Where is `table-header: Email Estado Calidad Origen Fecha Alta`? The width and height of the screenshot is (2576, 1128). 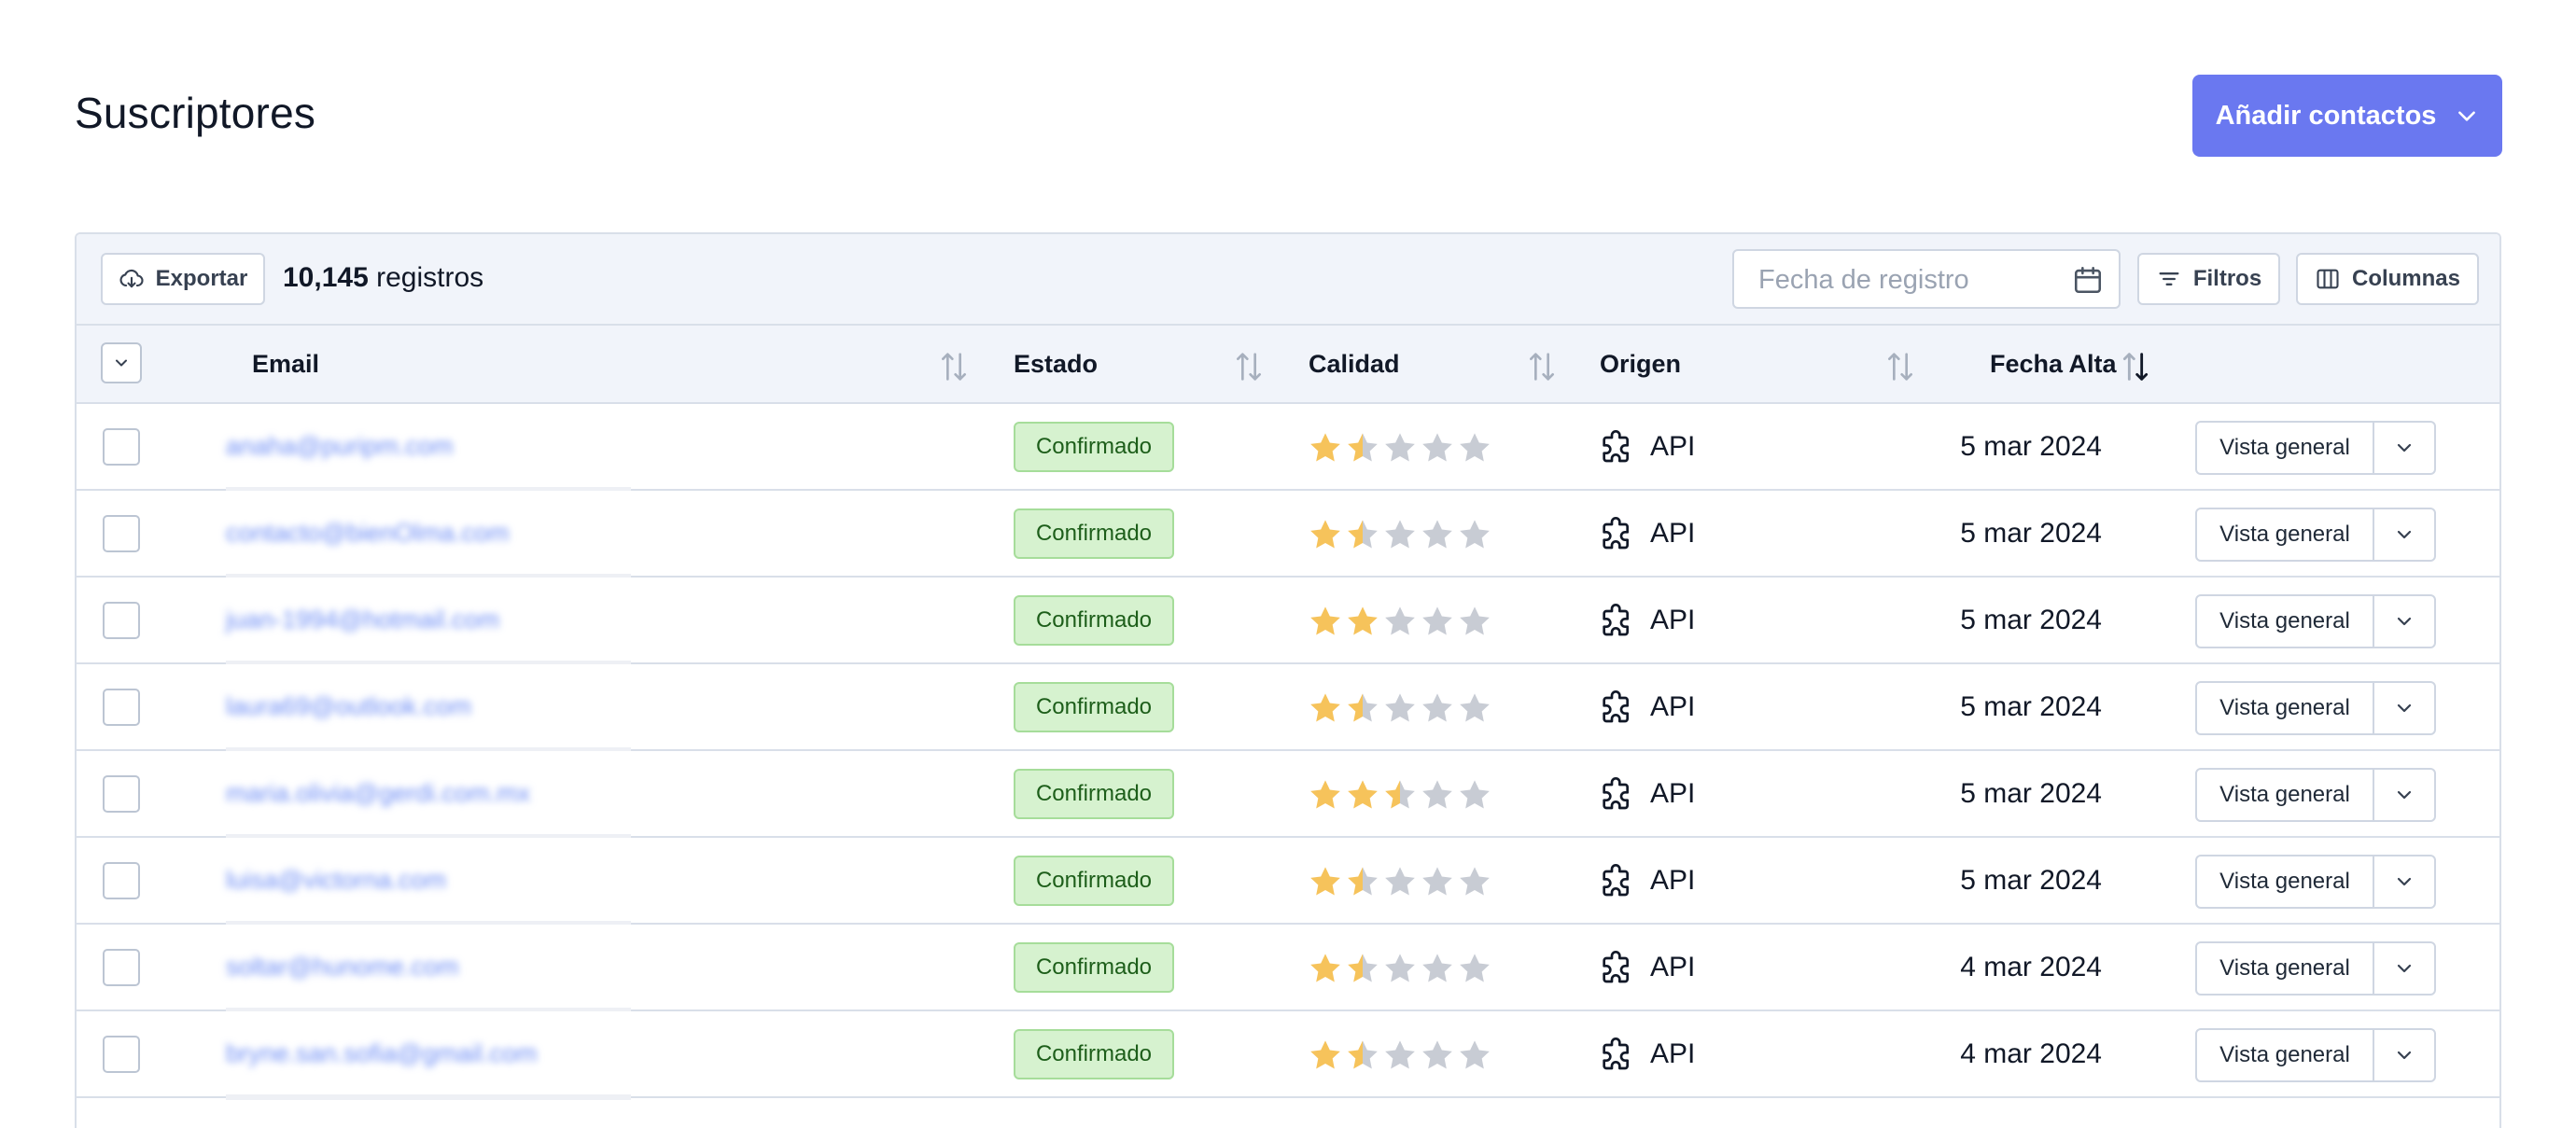 table-header: Email Estado Calidad Origen Fecha Alta is located at coordinates (1288, 365).